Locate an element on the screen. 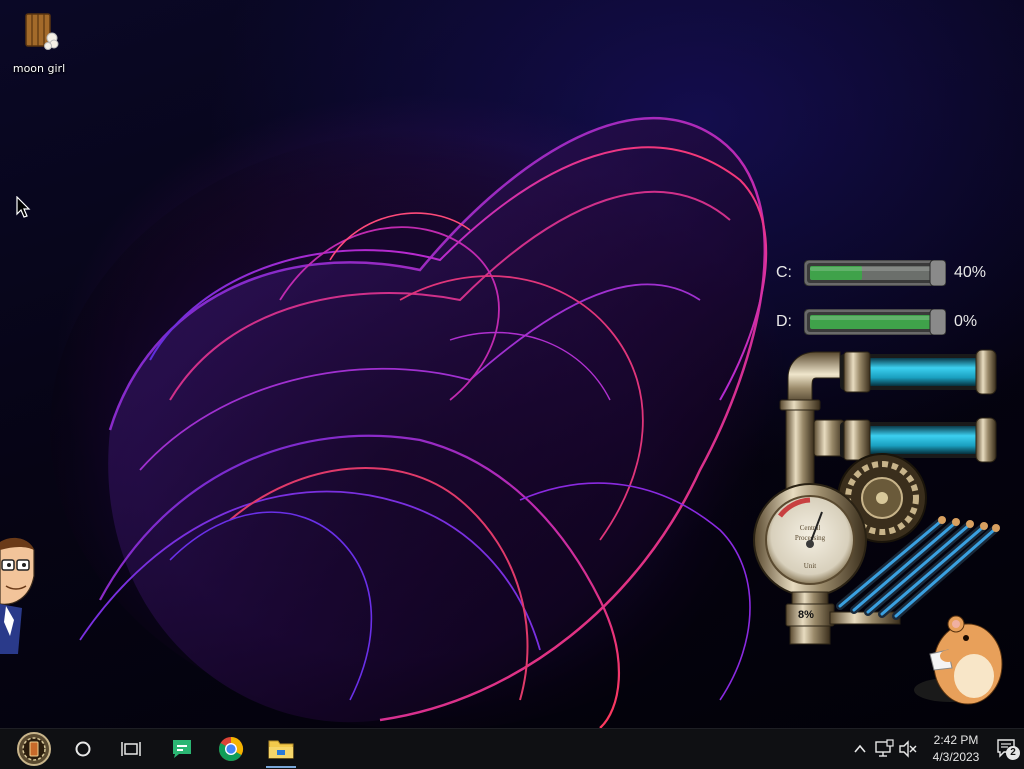 Image resolution: width=1024 pixels, height=769 pixels. cartoon-character-icon is located at coordinates (17, 595).